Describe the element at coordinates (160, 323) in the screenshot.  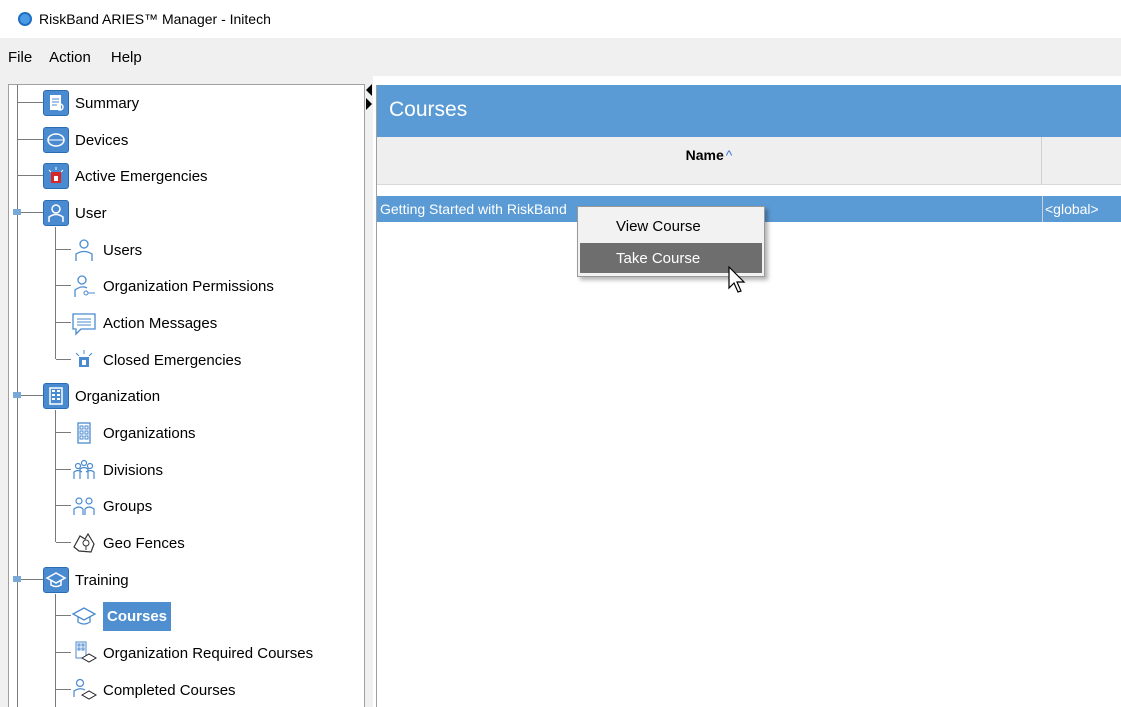
I see `tree-label: Action Messages` at that location.